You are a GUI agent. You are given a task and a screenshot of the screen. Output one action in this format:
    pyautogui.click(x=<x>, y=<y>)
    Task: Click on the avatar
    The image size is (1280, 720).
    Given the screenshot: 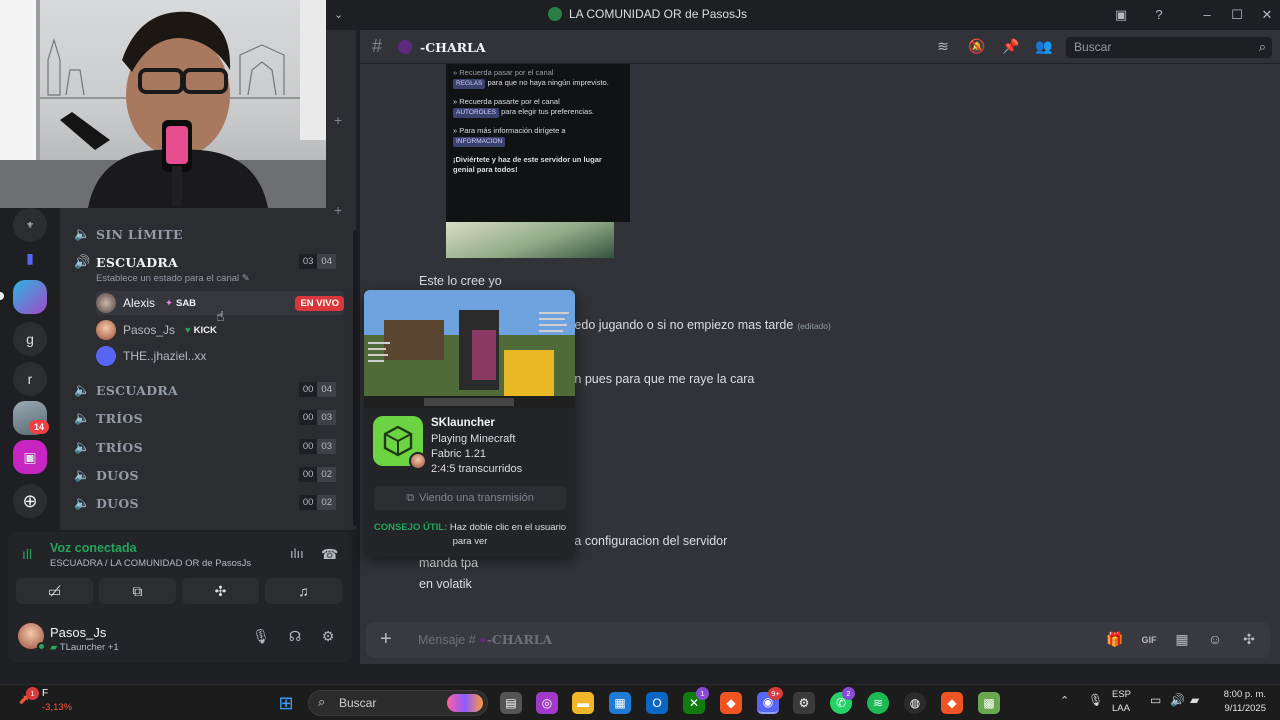 What is the action you would take?
    pyautogui.click(x=418, y=461)
    